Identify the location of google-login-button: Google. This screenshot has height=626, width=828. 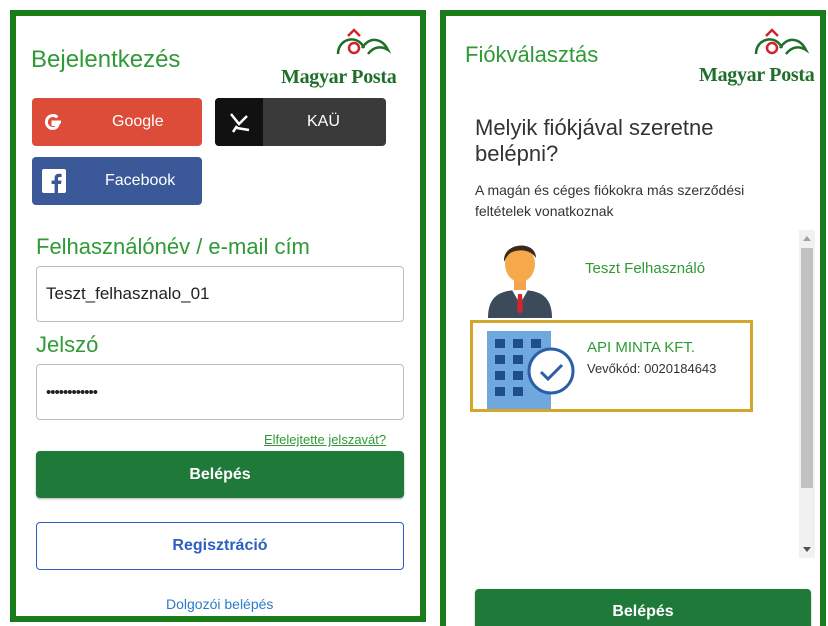
(117, 122).